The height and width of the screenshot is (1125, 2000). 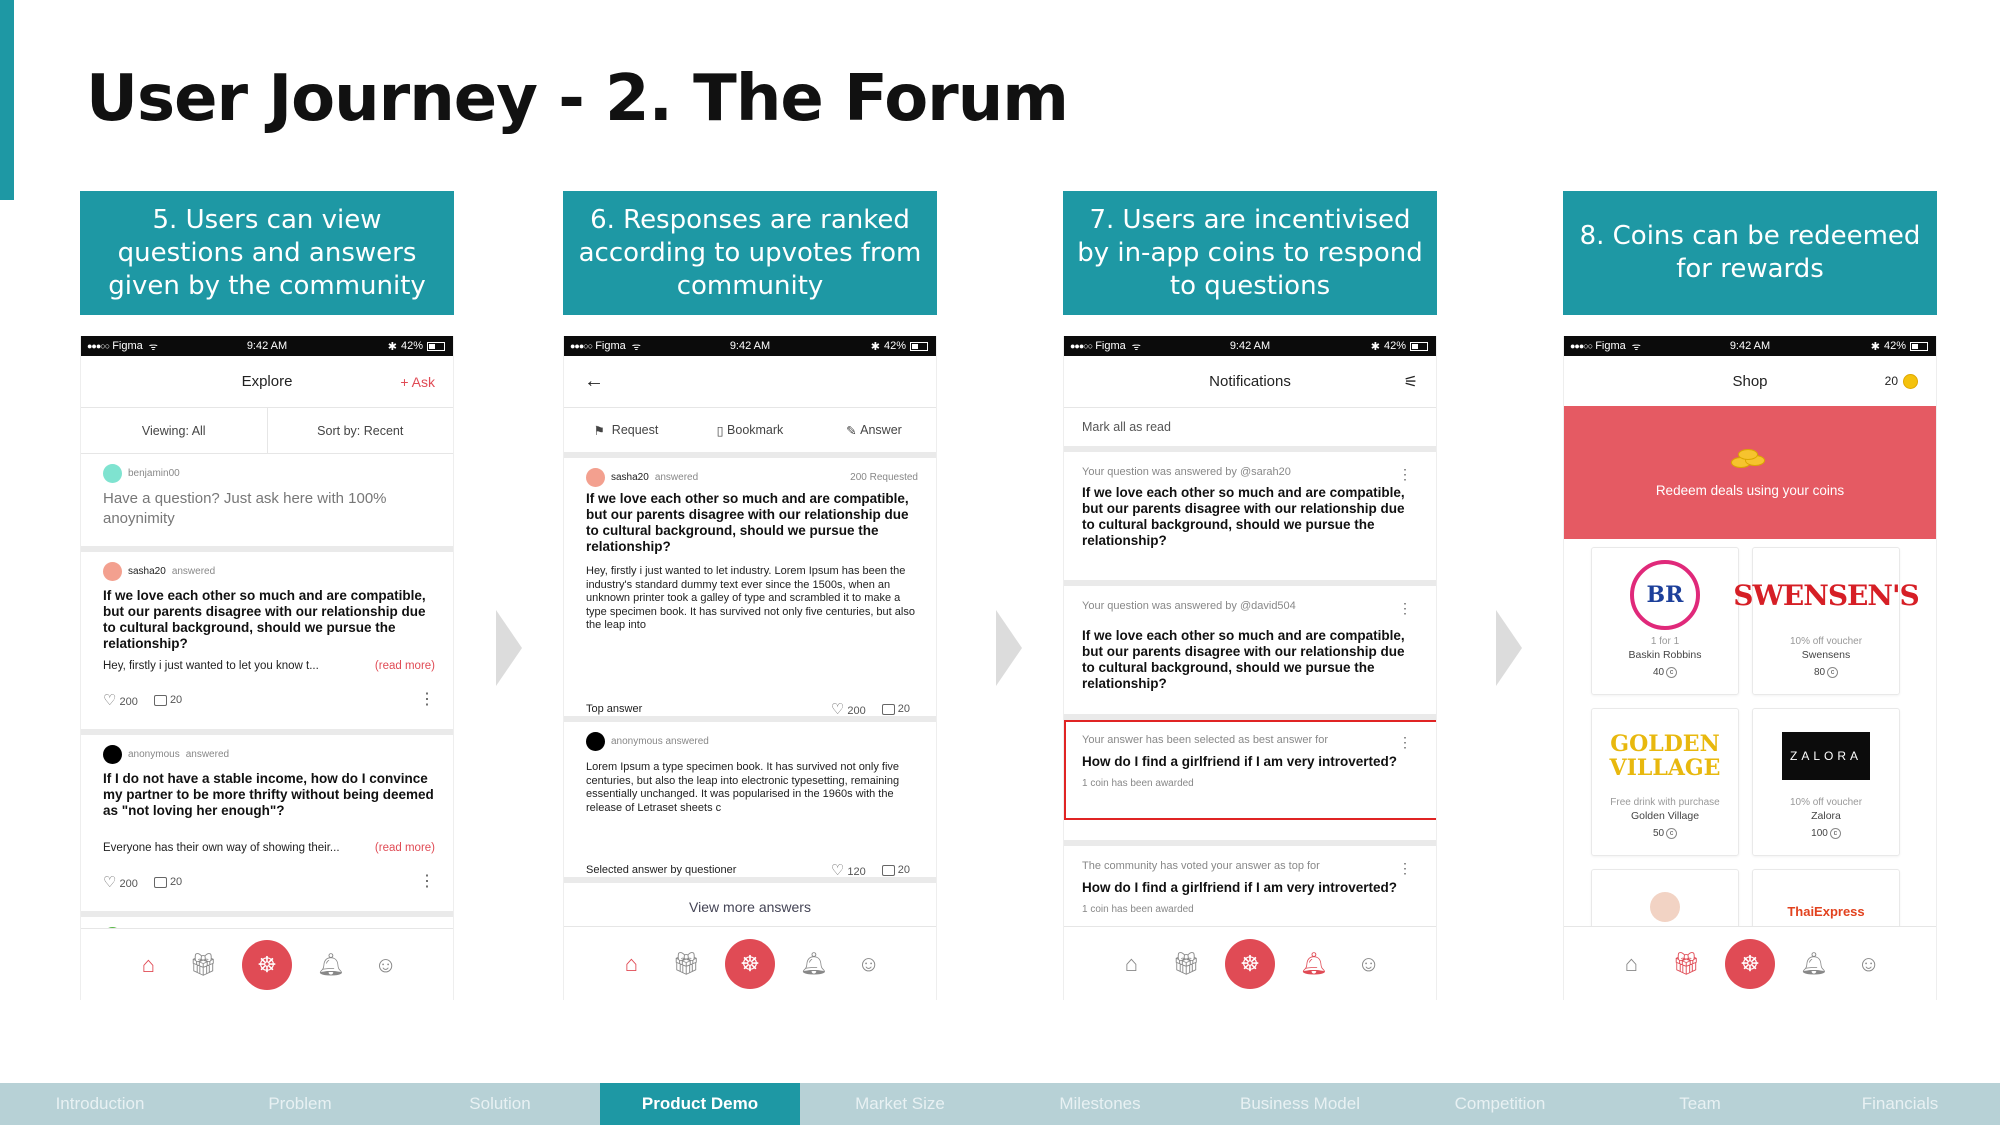 What do you see at coordinates (1826, 756) in the screenshot?
I see `zalora-logo: ZALORA` at bounding box center [1826, 756].